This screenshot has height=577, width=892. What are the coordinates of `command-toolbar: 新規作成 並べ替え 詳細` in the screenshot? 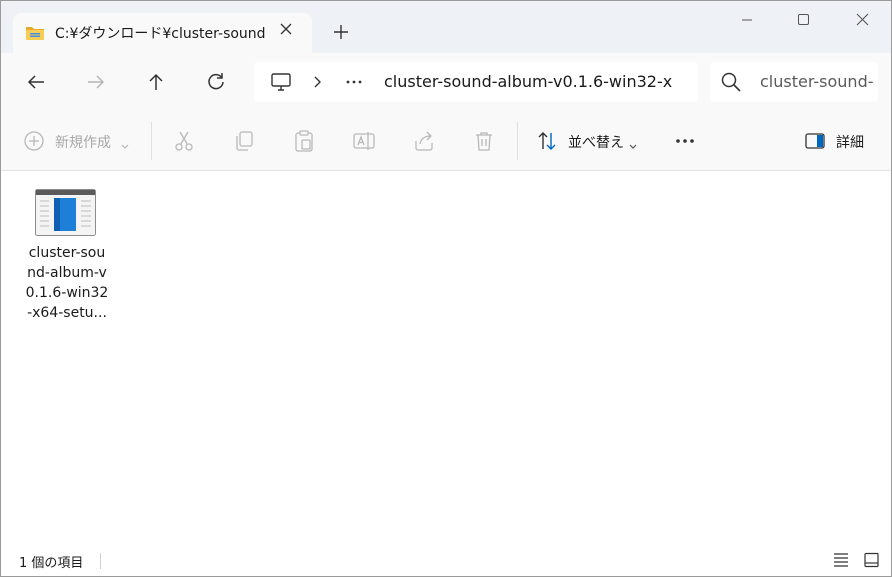 It's located at (446, 141).